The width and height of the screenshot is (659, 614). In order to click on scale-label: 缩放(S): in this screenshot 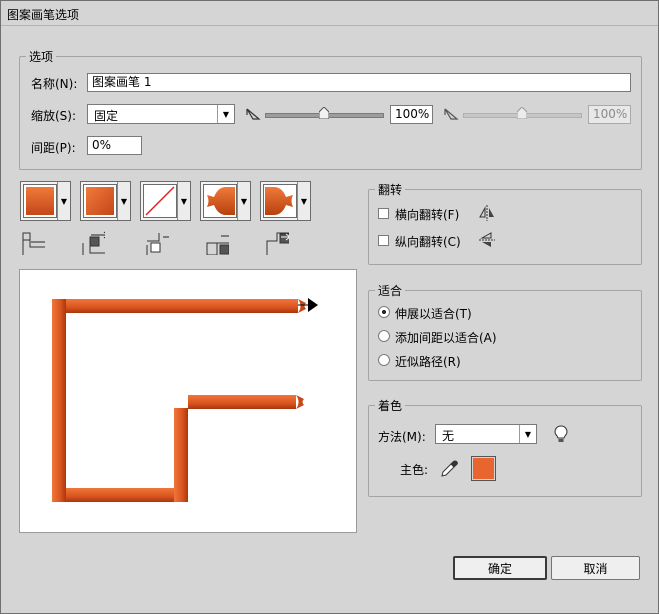, I will do `click(54, 116)`.